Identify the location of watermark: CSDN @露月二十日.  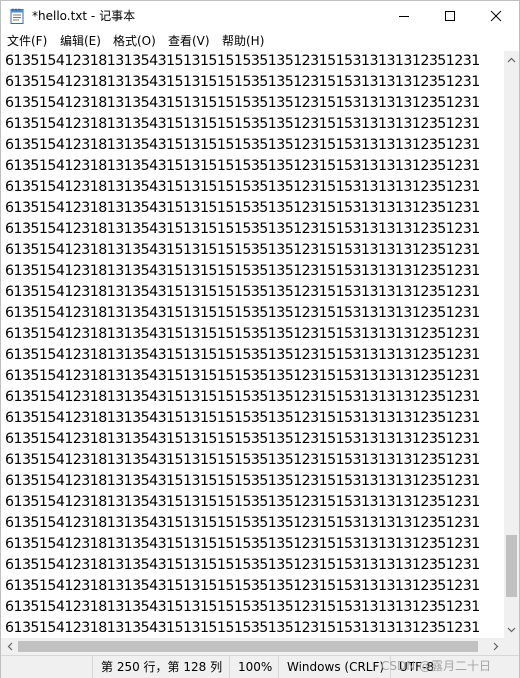
(436, 666).